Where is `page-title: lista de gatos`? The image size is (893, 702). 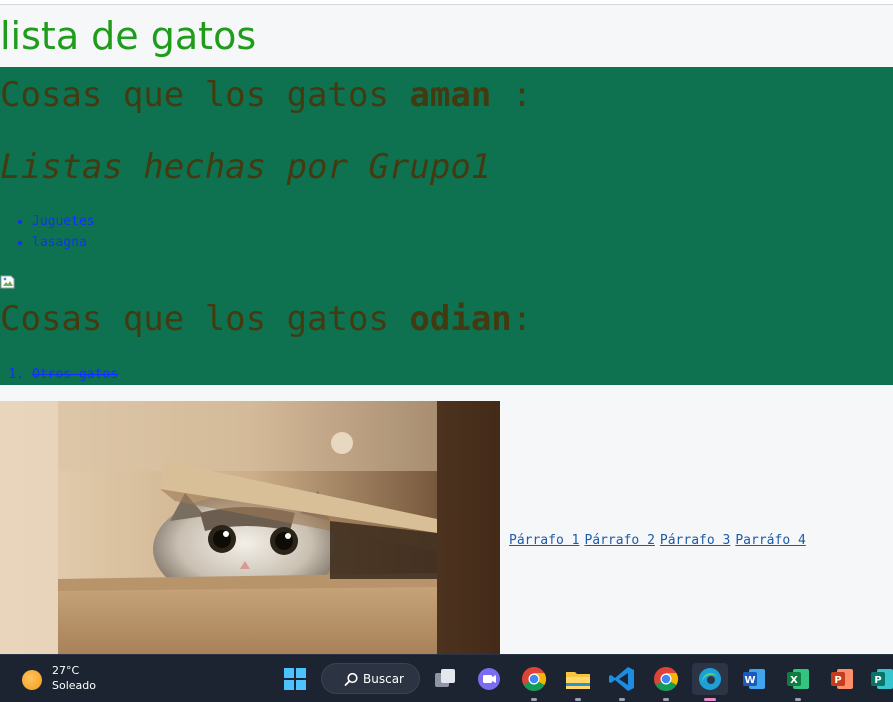
page-title: lista de gatos is located at coordinates (128, 36).